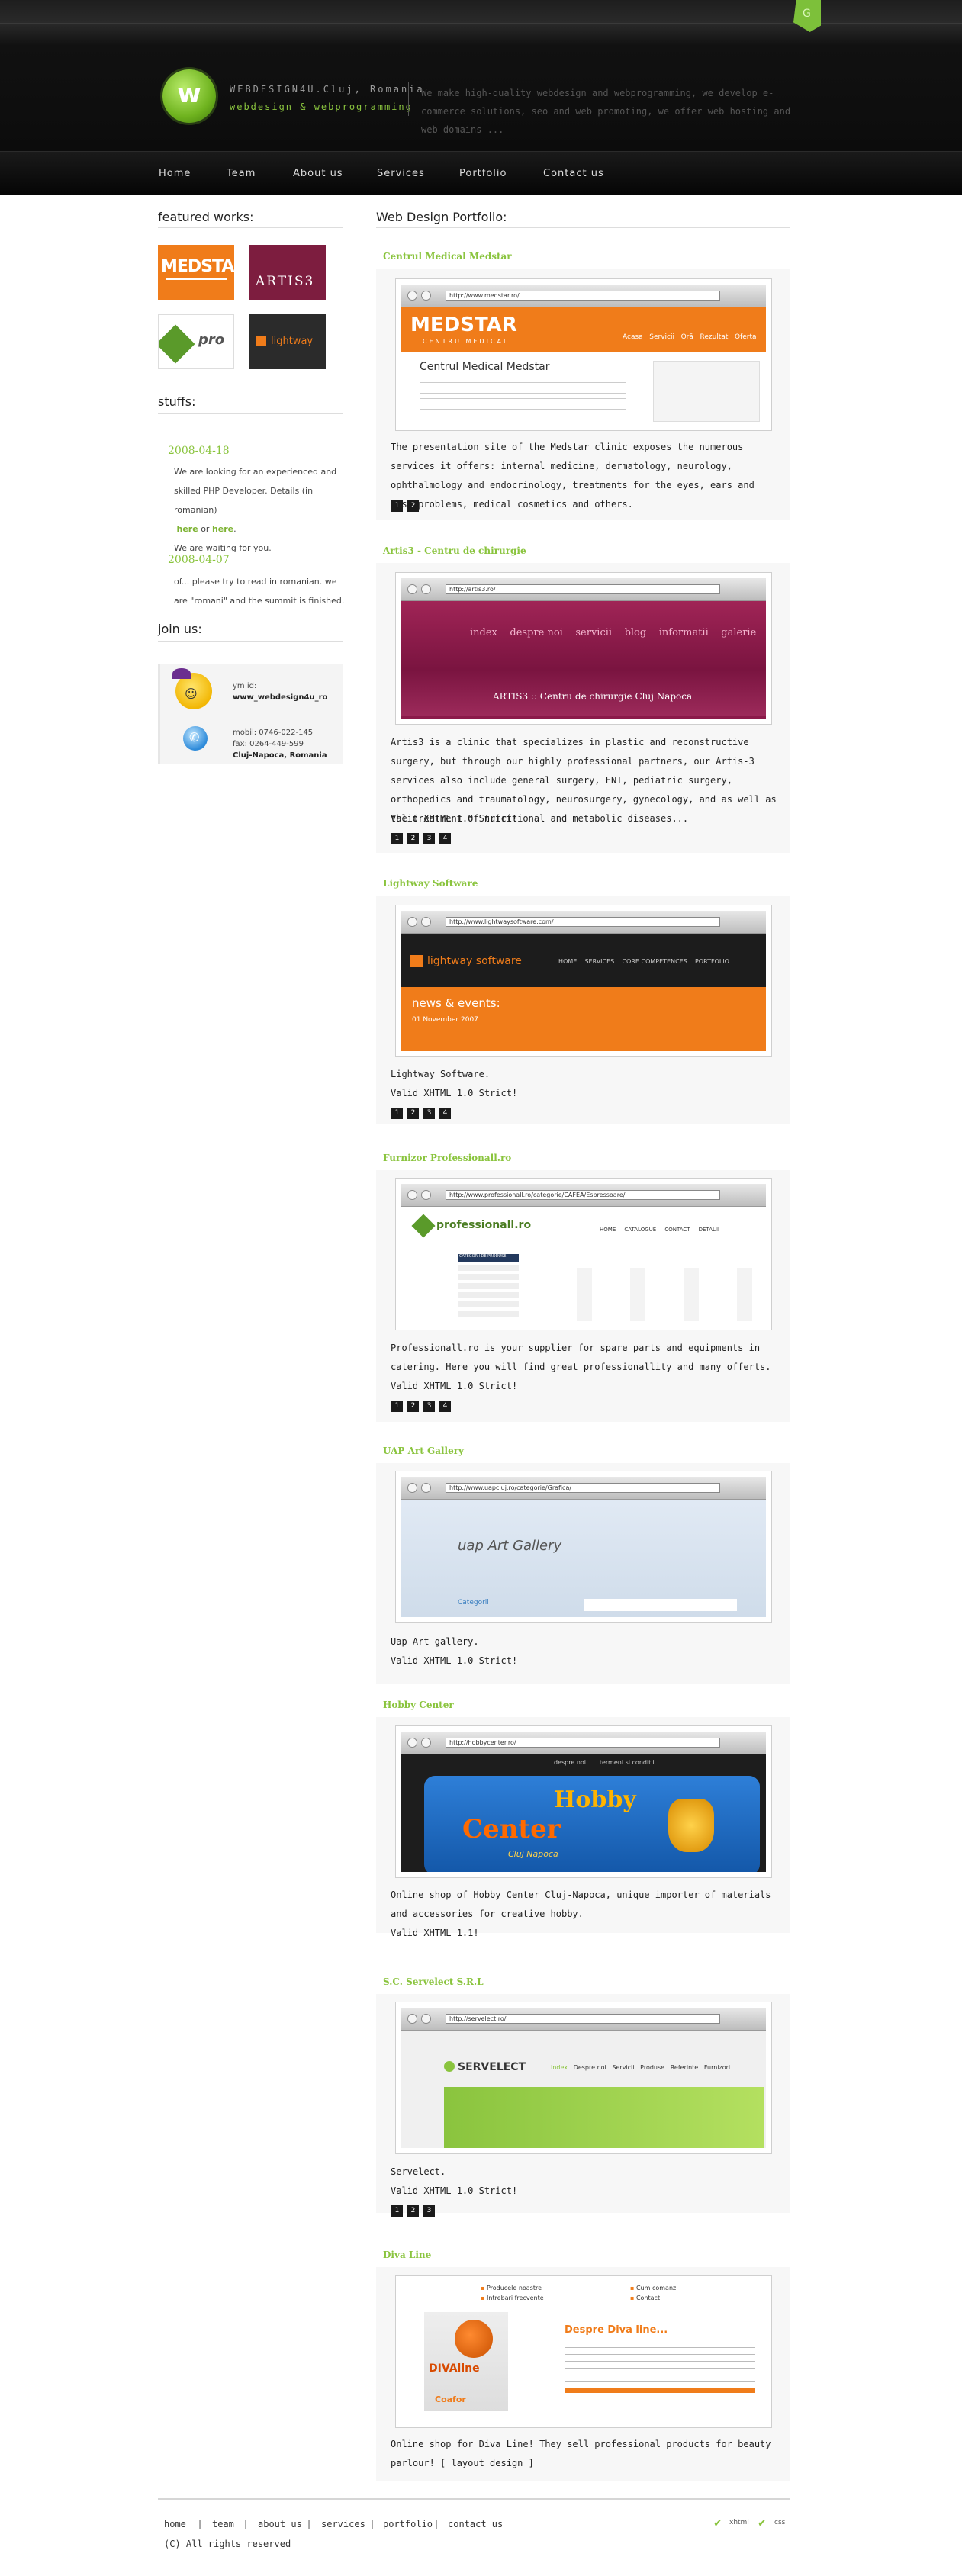 This screenshot has width=962, height=2576. Describe the element at coordinates (407, 2255) in the screenshot. I see `project-title: Diva Line` at that location.